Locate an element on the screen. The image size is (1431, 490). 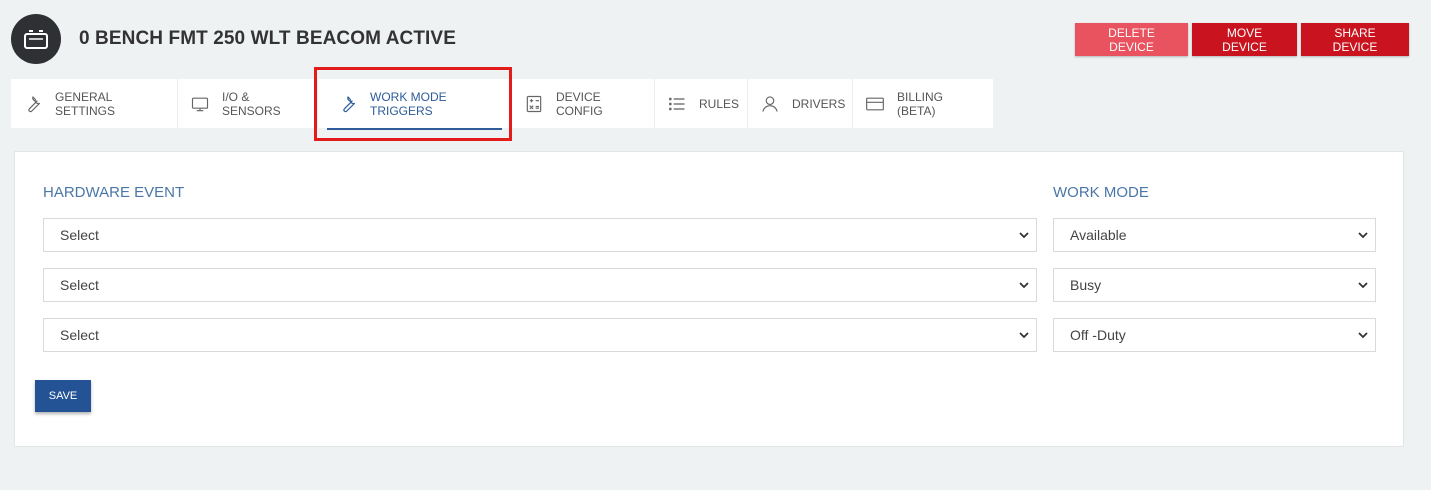
select-value: Off -Duty is located at coordinates (1098, 335).